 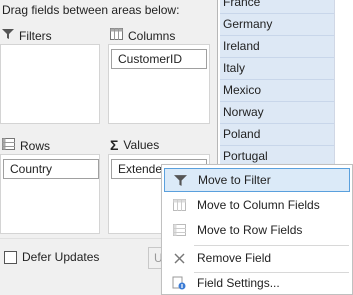 What do you see at coordinates (10, 257) in the screenshot?
I see `defer-updates-checkbox` at bounding box center [10, 257].